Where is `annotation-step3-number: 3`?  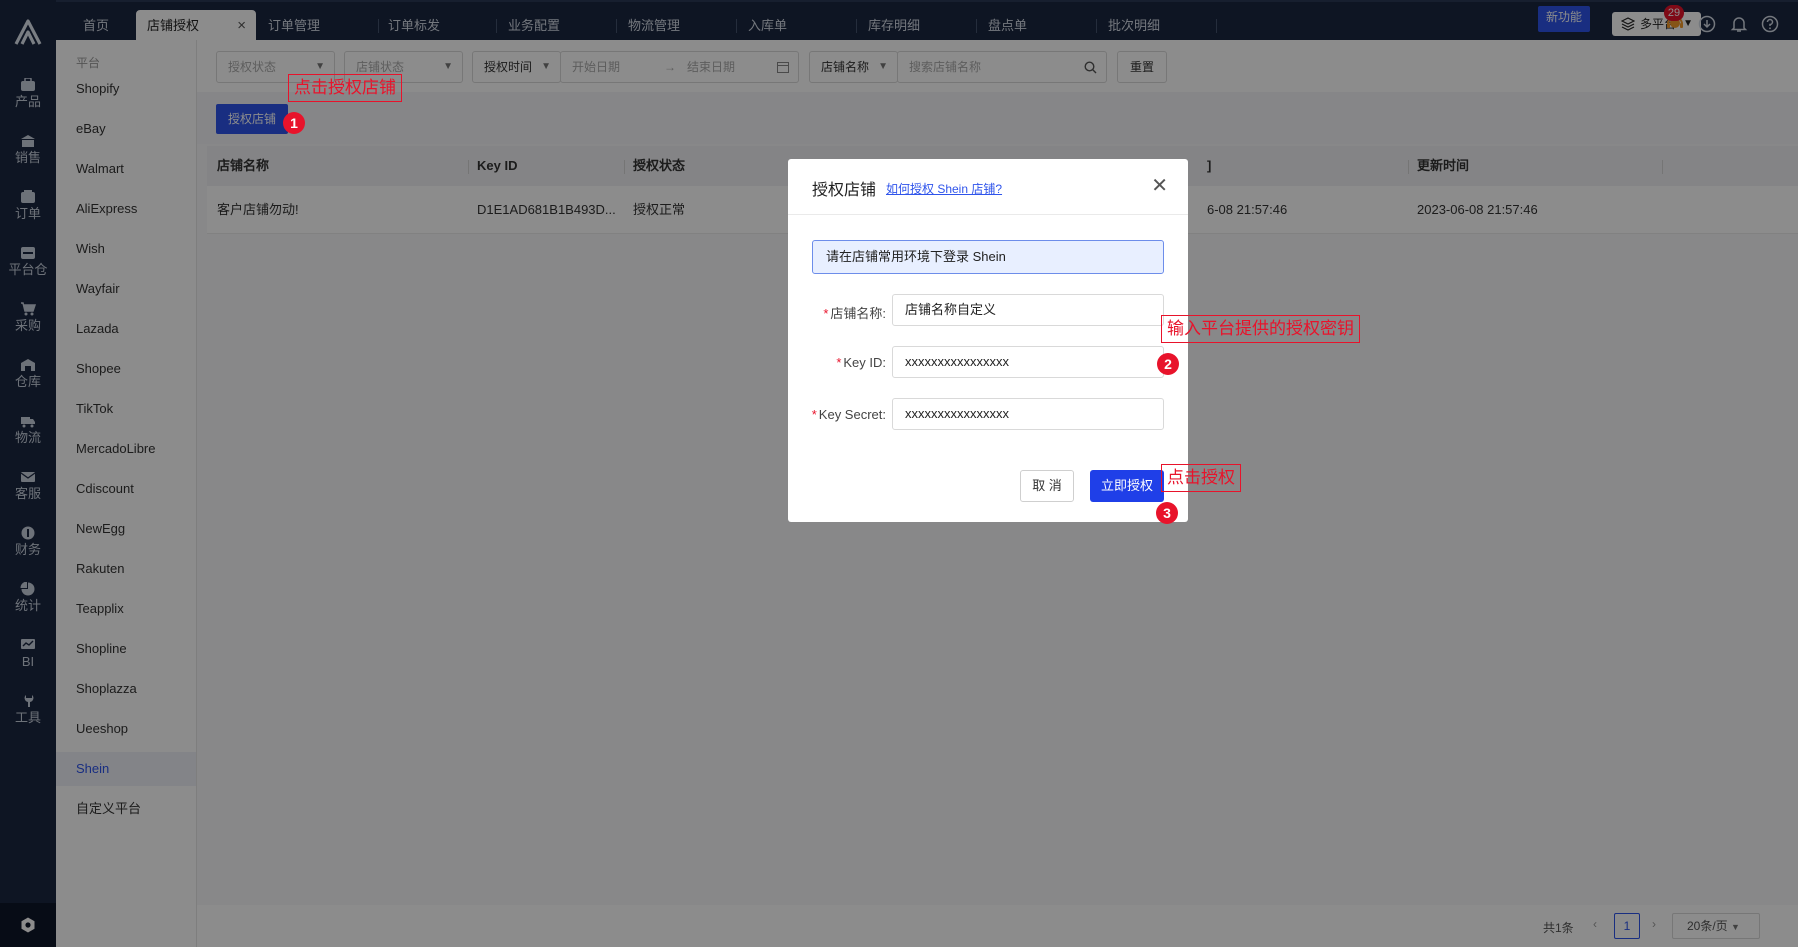
annotation-step3-number: 3 is located at coordinates (1167, 513).